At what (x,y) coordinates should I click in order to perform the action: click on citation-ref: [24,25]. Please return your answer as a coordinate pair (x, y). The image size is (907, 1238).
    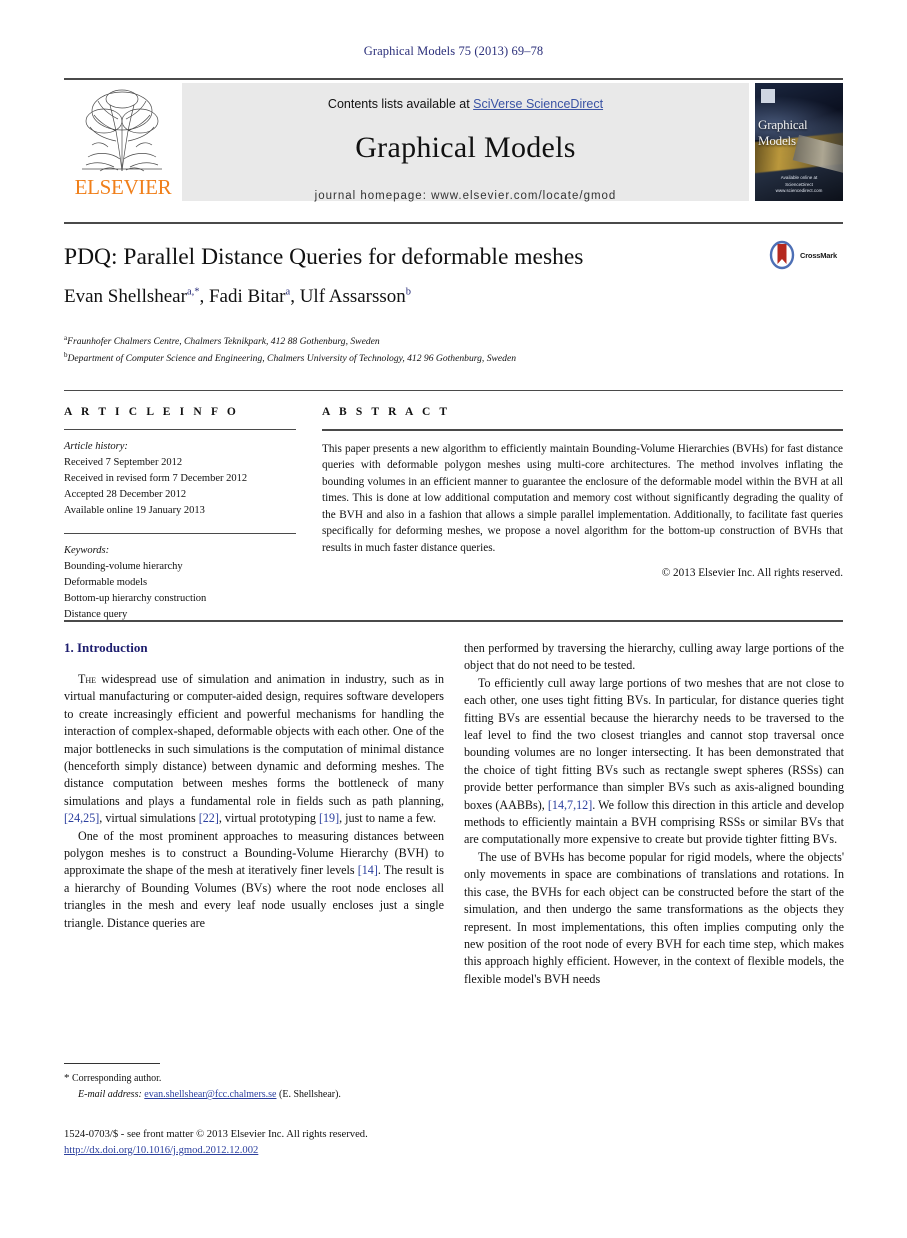
    Looking at the image, I should click on (81, 818).